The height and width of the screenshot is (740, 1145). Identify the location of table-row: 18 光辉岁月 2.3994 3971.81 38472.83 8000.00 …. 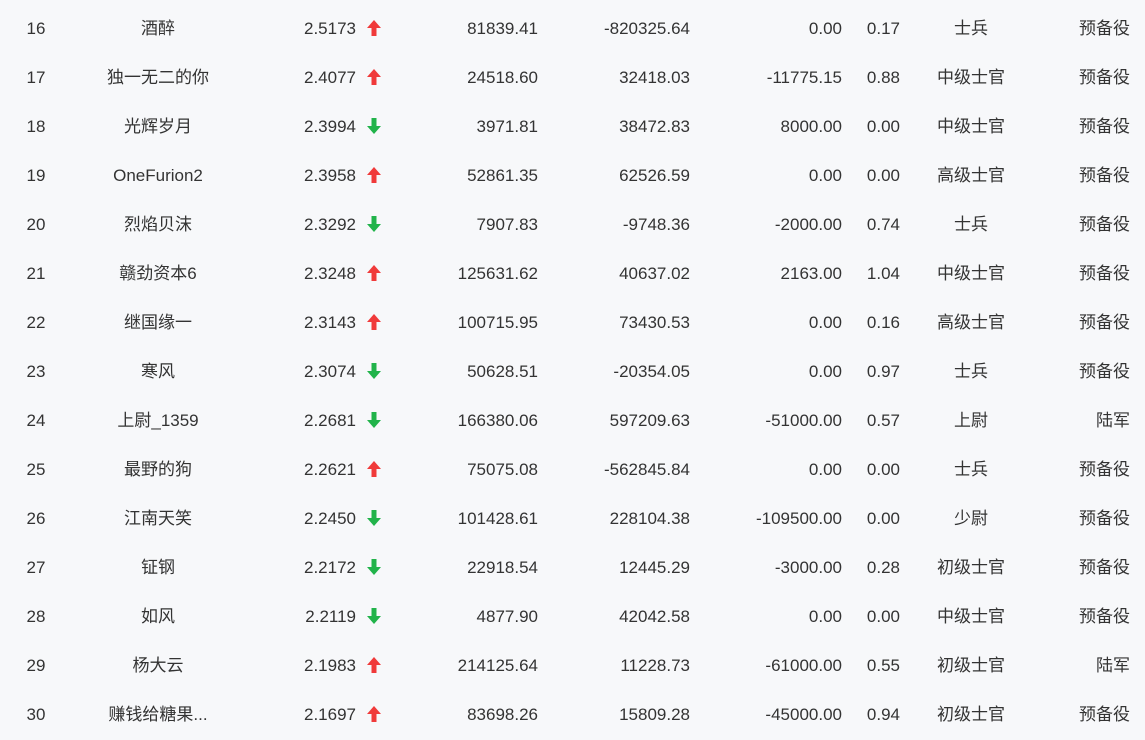
(572, 126).